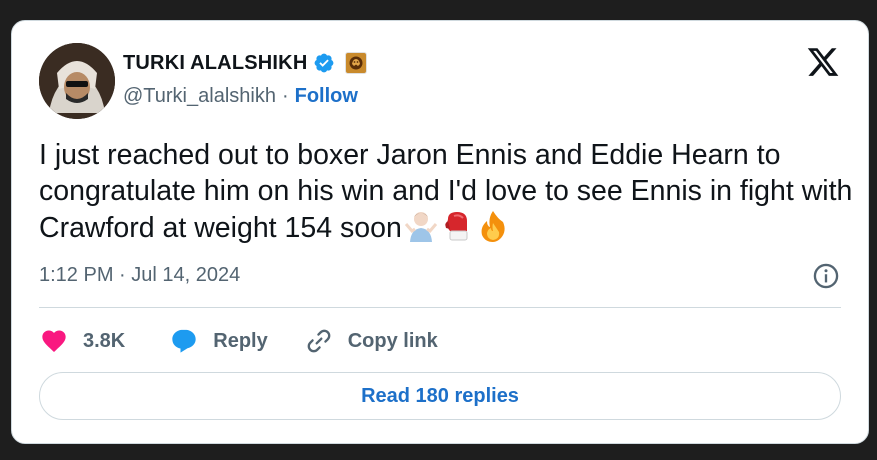 Image resolution: width=877 pixels, height=460 pixels. I want to click on link-icon, so click(319, 341).